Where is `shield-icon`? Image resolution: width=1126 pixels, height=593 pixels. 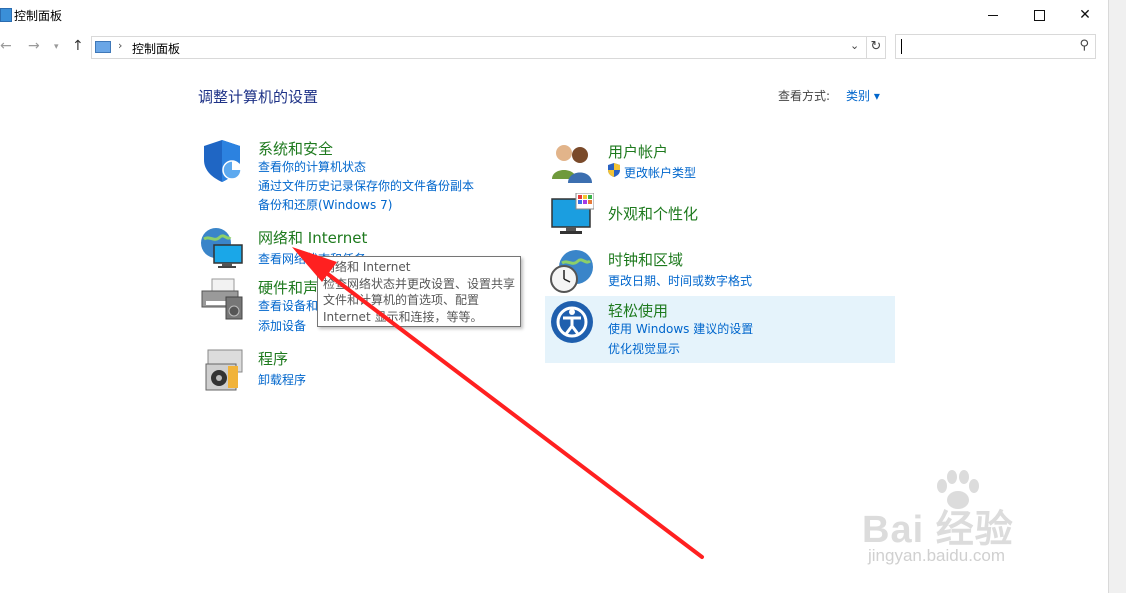 shield-icon is located at coordinates (223, 161).